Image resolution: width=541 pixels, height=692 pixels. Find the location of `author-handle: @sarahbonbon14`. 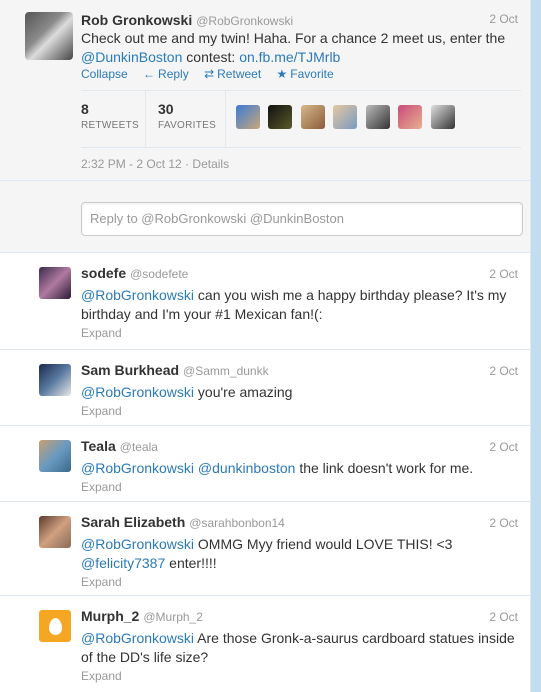

author-handle: @sarahbonbon14 is located at coordinates (237, 523).